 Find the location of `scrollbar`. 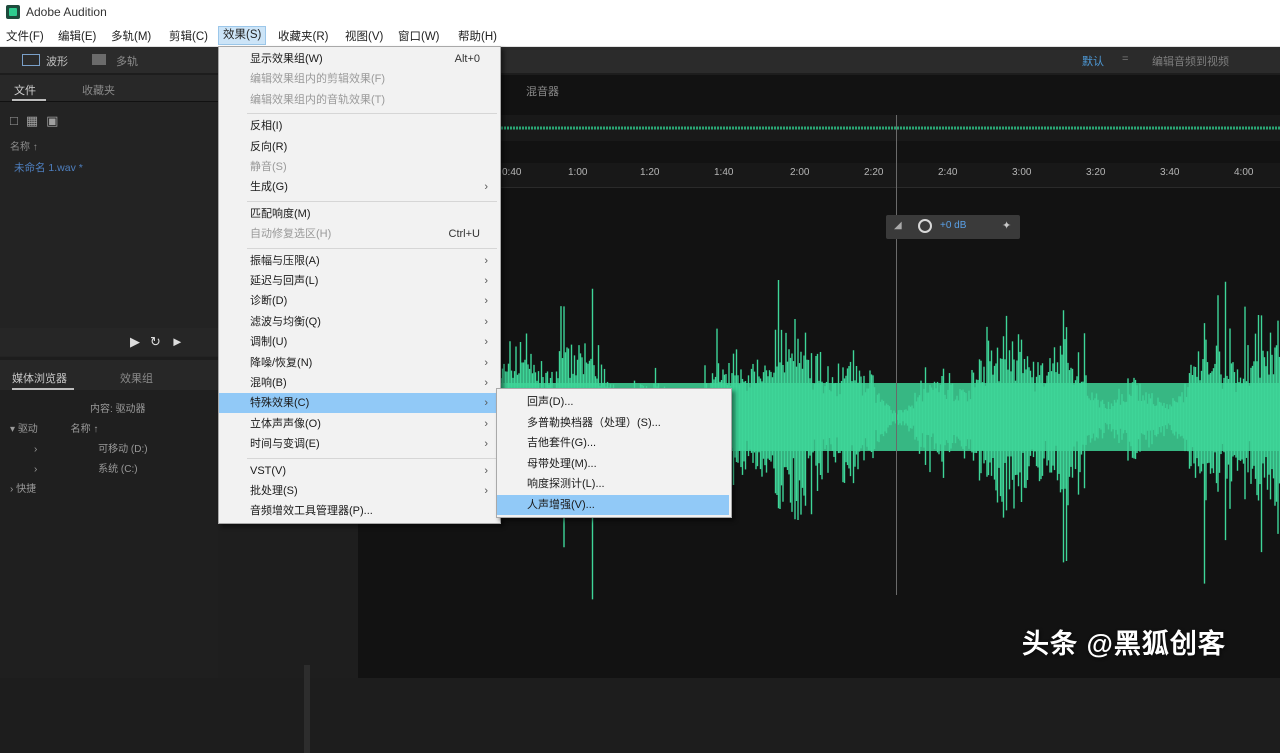

scrollbar is located at coordinates (307, 709).